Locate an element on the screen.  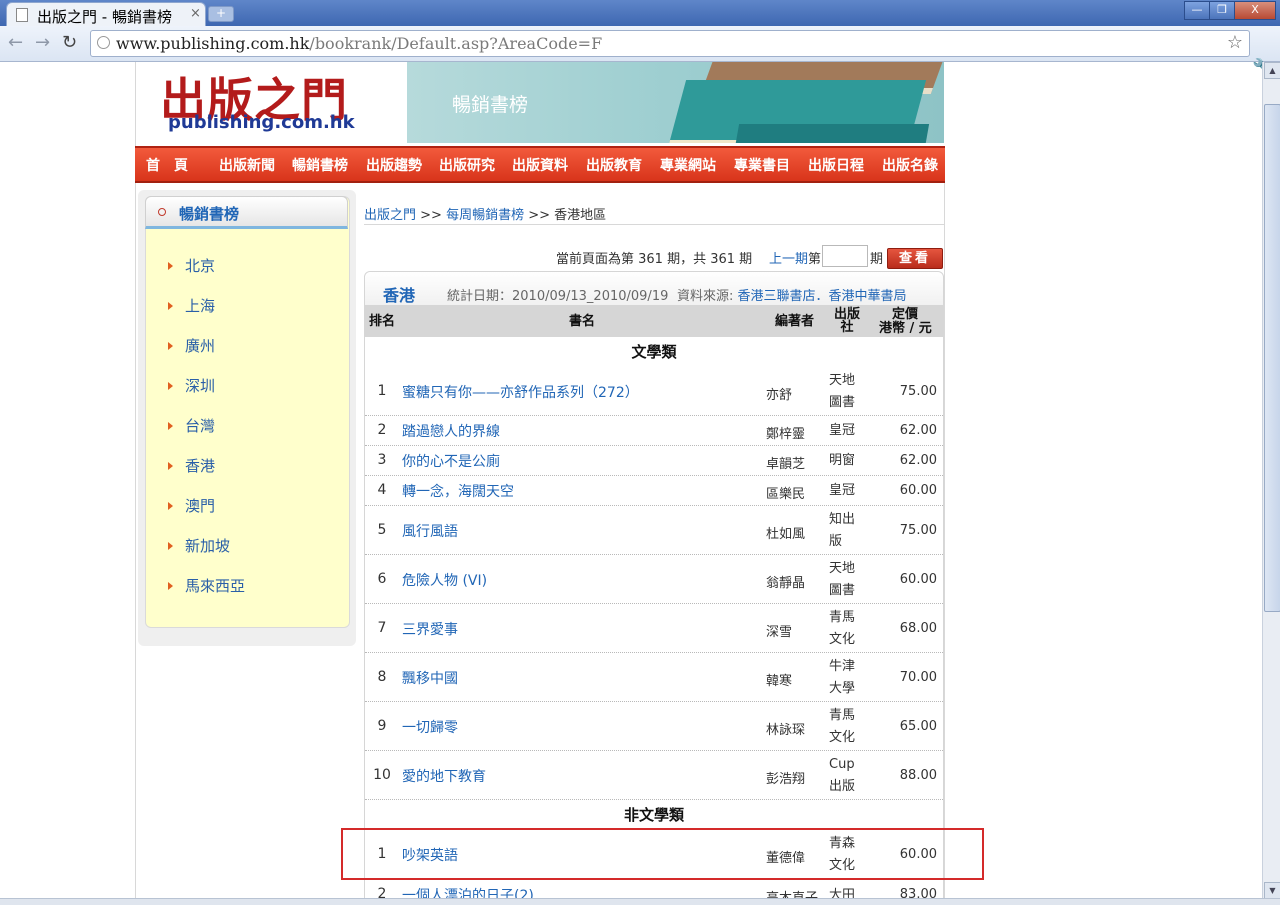
restore-button: ❐ is located at coordinates (1222, 10).